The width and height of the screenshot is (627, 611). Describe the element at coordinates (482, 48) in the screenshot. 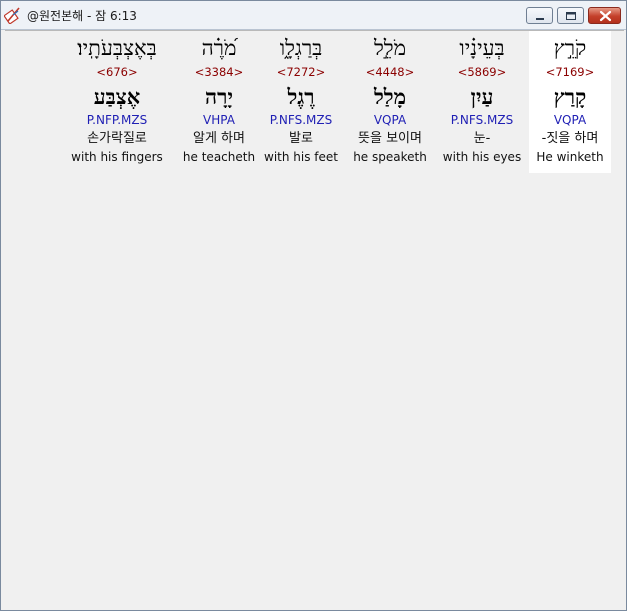

I see `hebrew-word: בְּעֵינָ֗יו` at that location.